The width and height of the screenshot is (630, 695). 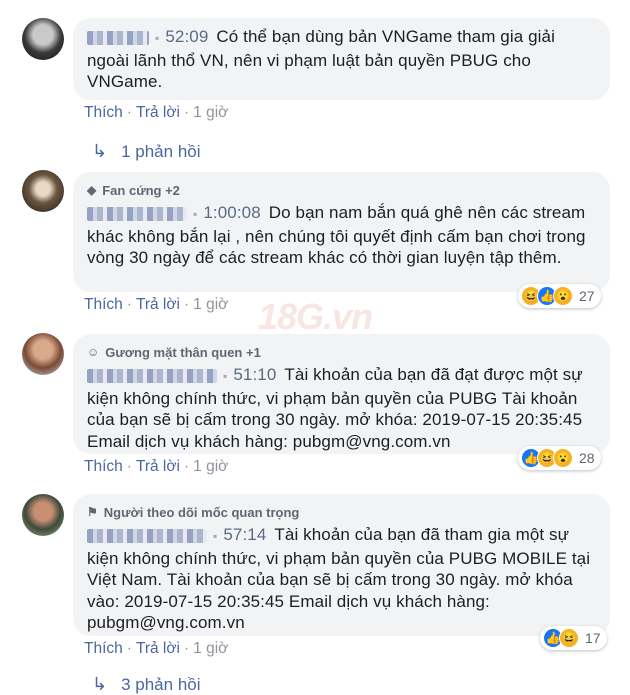 I want to click on diamond-icon: ◆, so click(x=92, y=190).